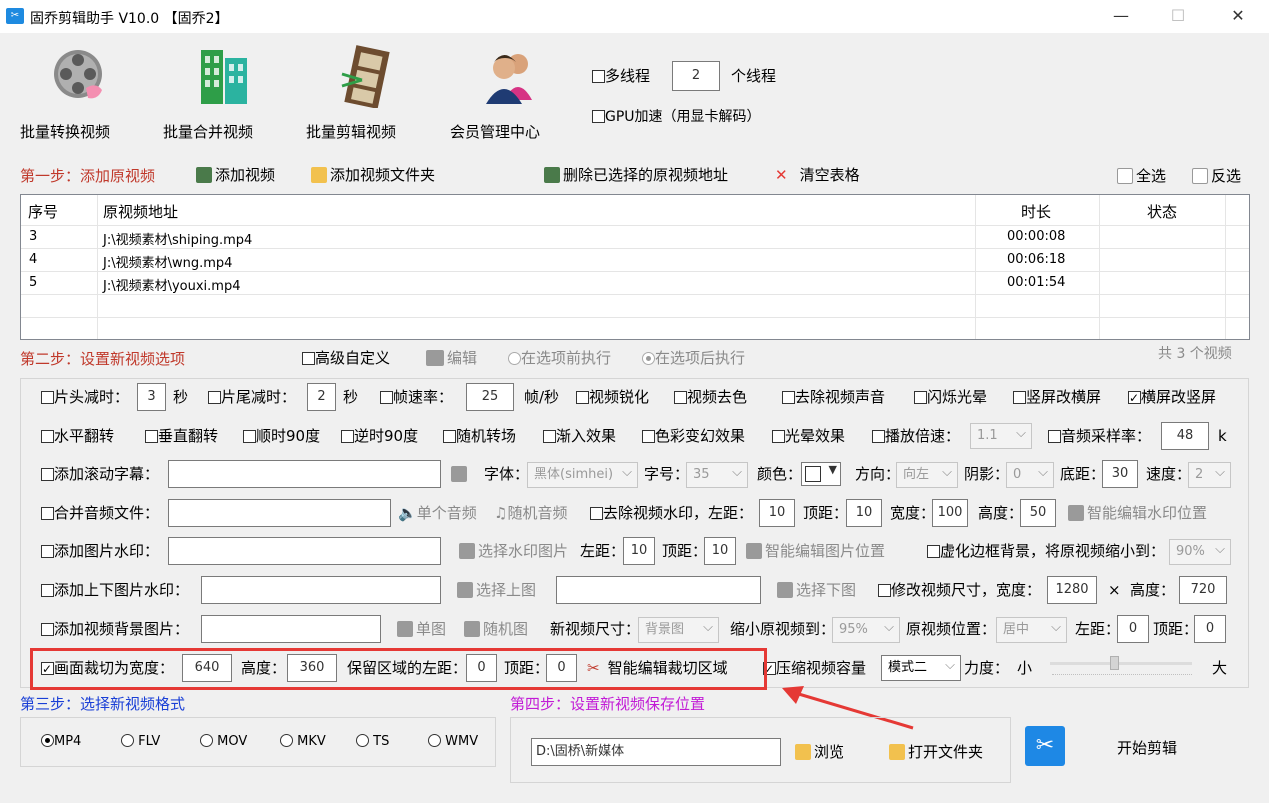 The width and height of the screenshot is (1269, 803). What do you see at coordinates (1141, 176) in the screenshot?
I see `select-all-button: 全选` at bounding box center [1141, 176].